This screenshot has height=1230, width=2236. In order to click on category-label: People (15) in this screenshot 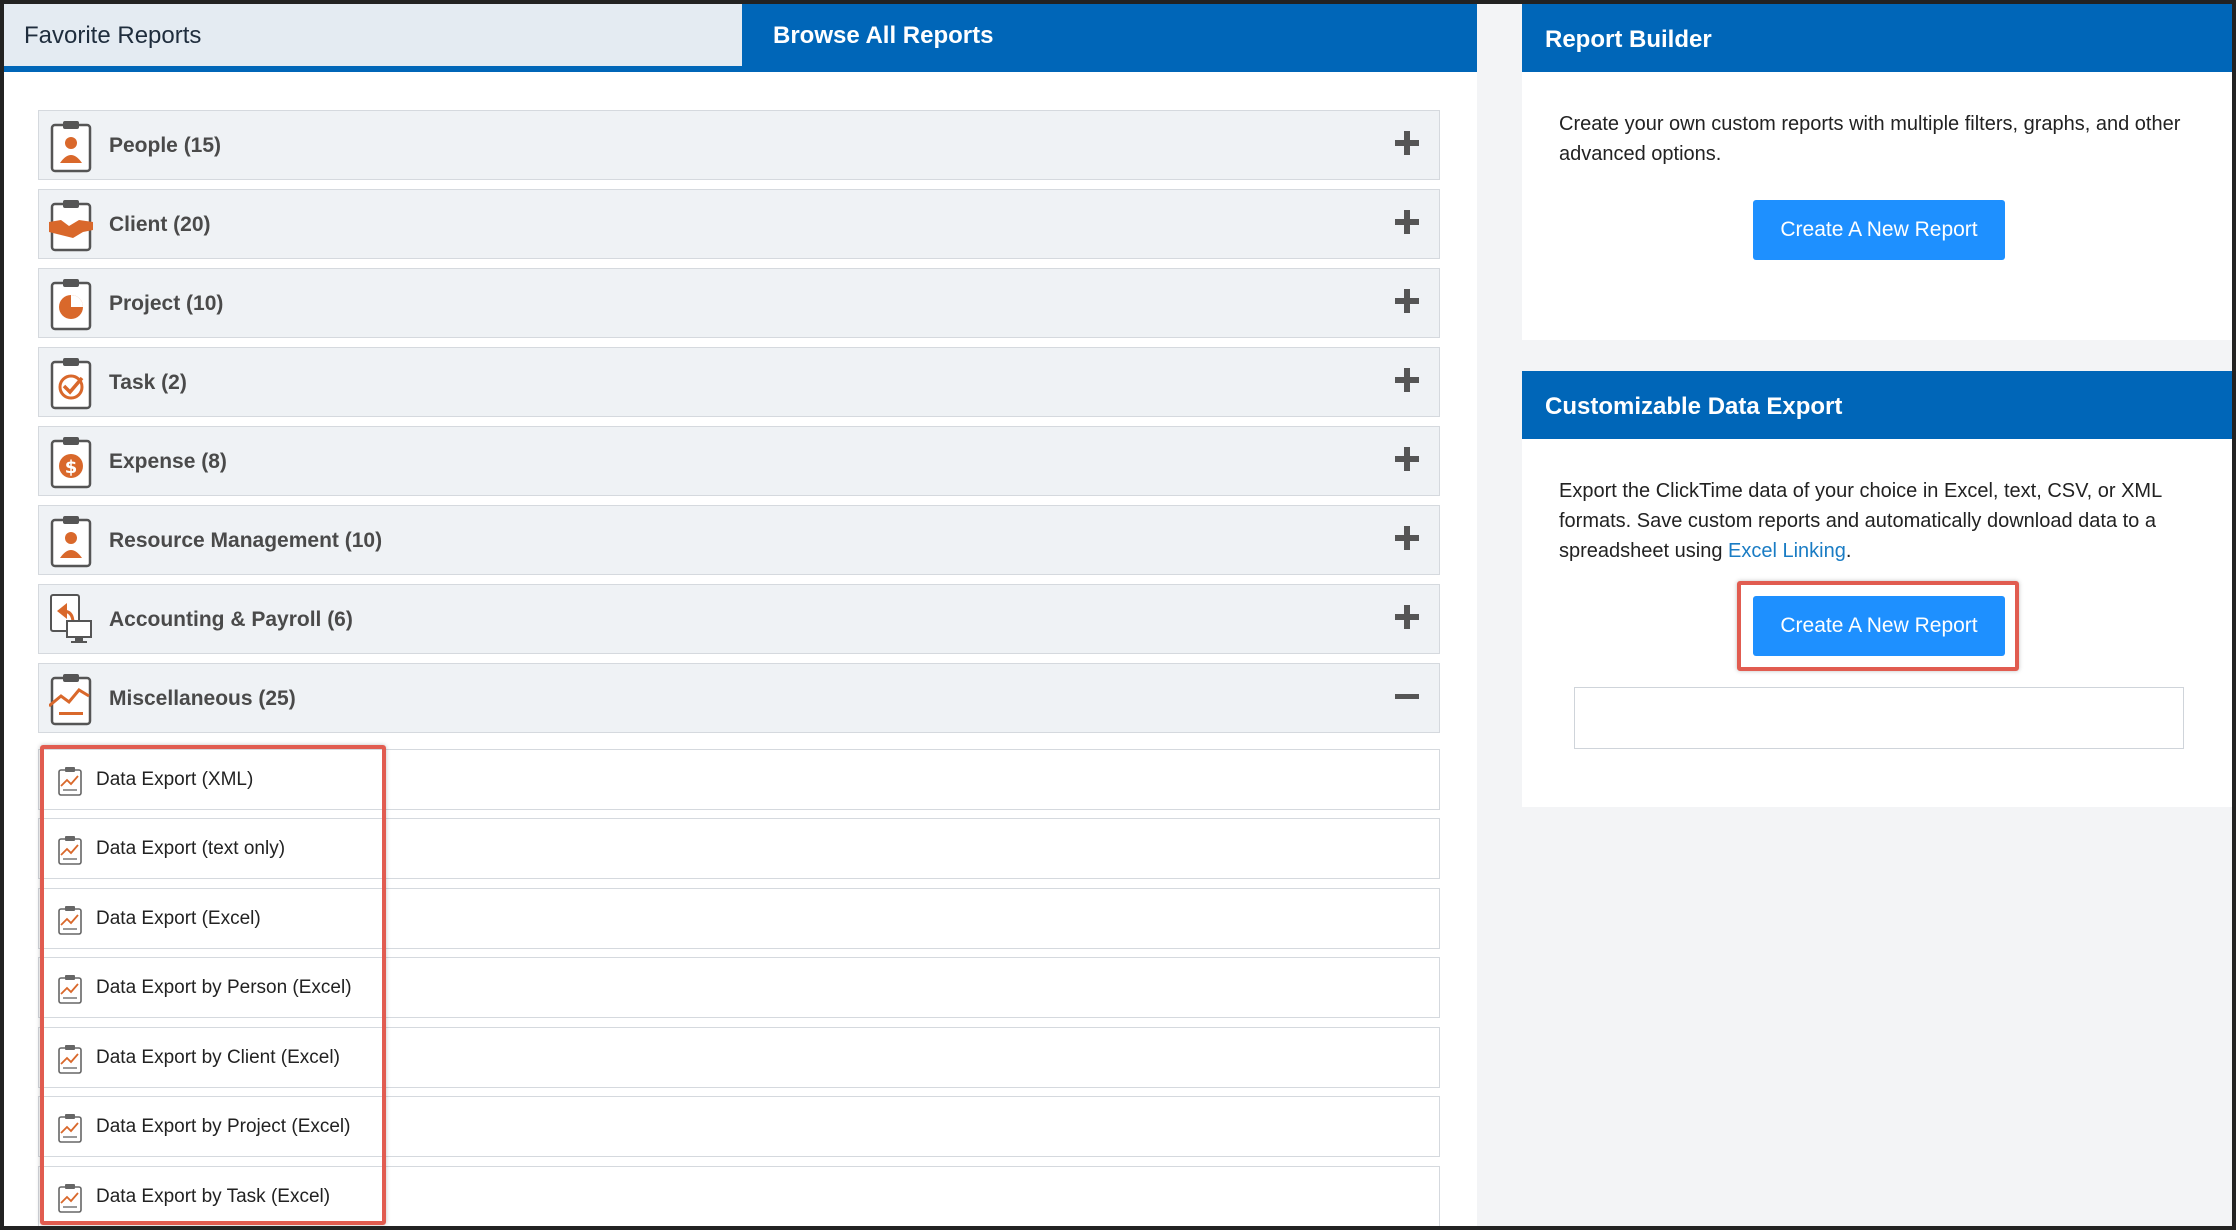, I will do `click(165, 145)`.